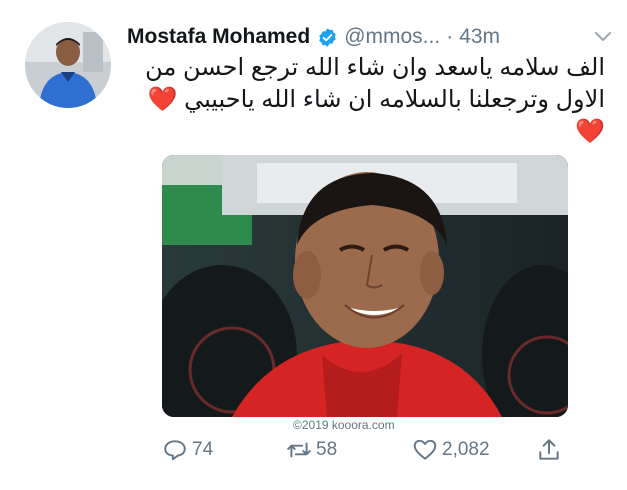 The height and width of the screenshot is (490, 627). Describe the element at coordinates (466, 449) in the screenshot. I see `like-count: 2,082` at that location.